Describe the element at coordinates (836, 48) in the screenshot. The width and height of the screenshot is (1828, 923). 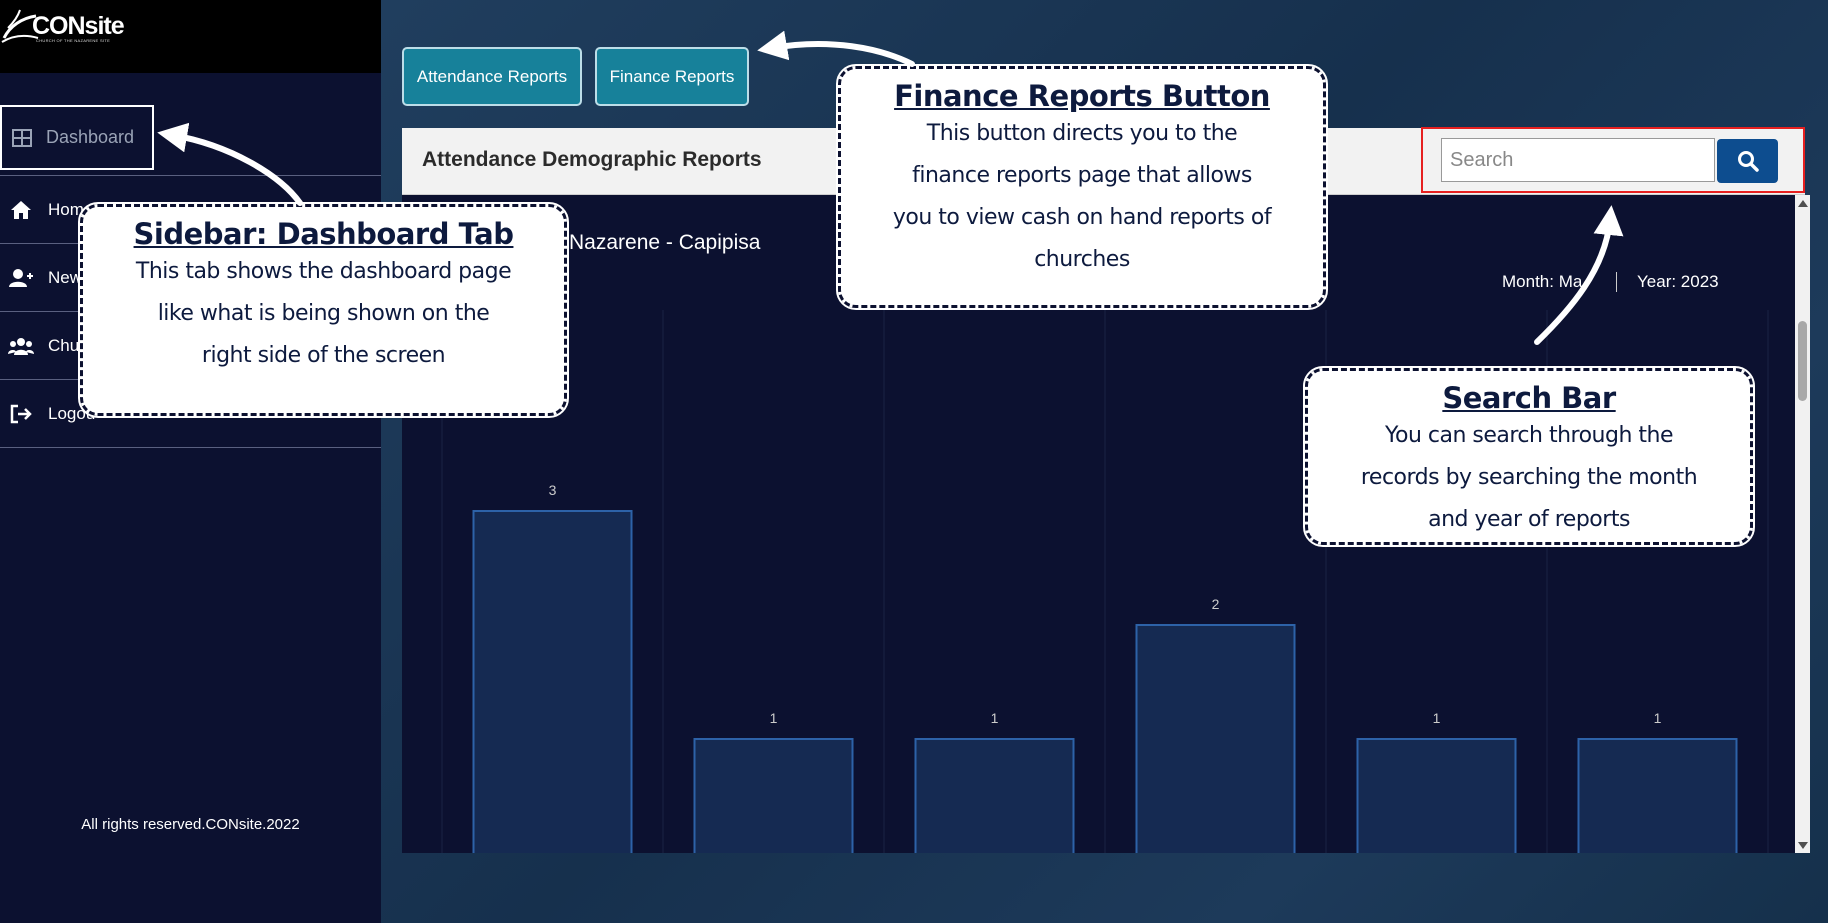
I see `arrow-to-finance-button` at that location.